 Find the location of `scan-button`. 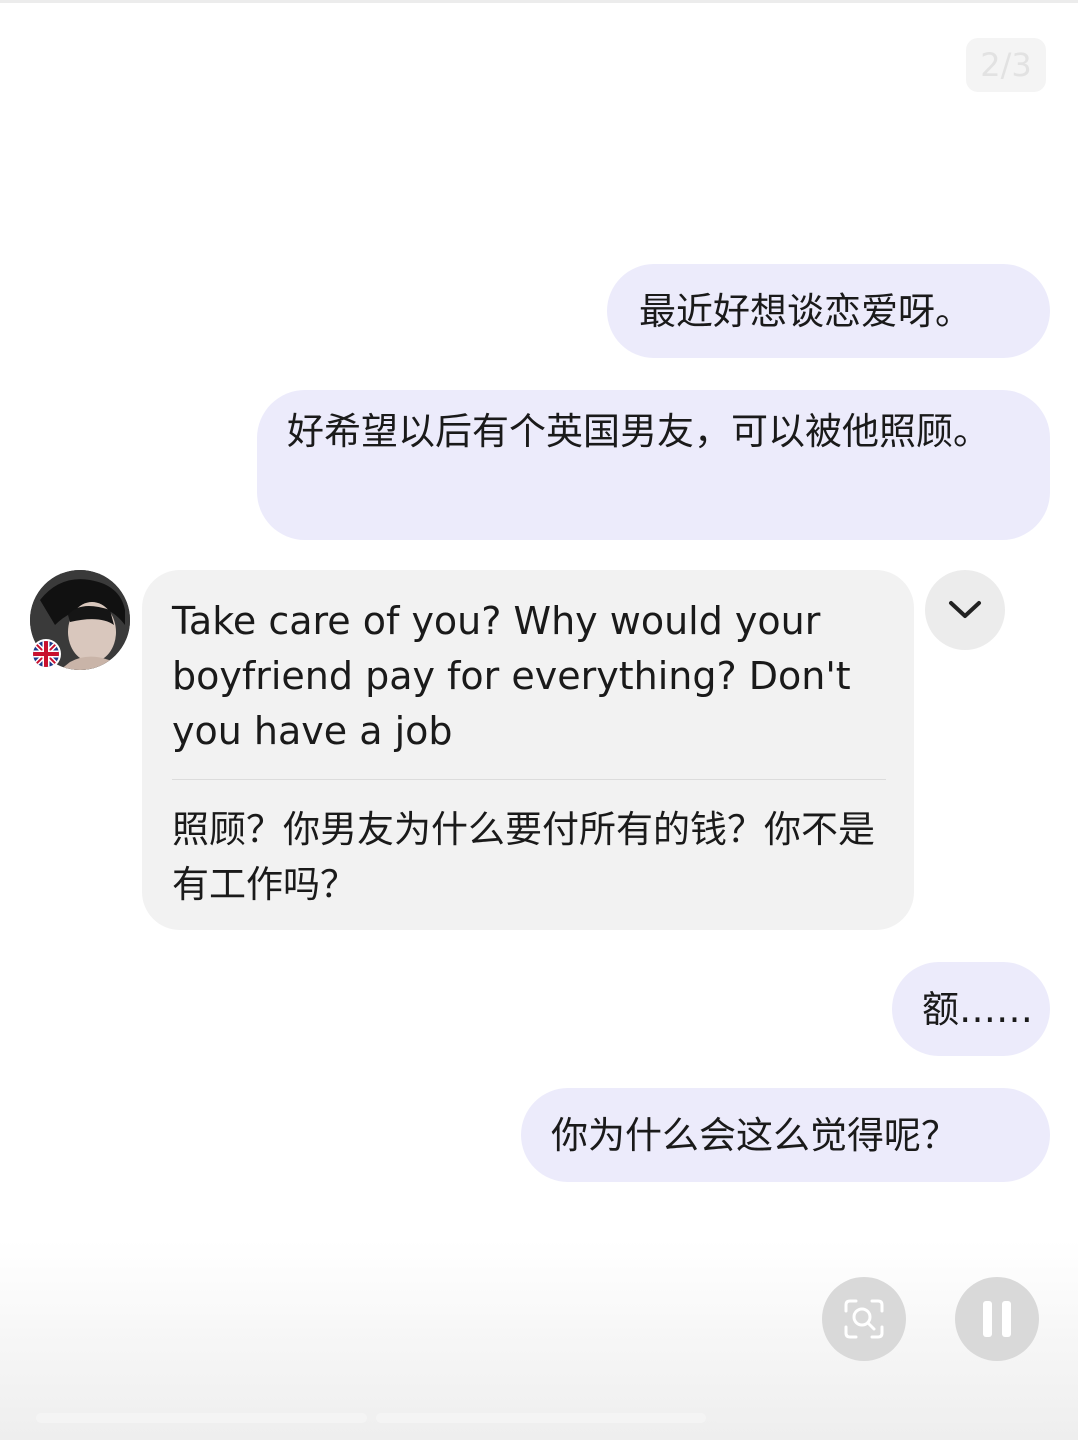

scan-button is located at coordinates (864, 1319).